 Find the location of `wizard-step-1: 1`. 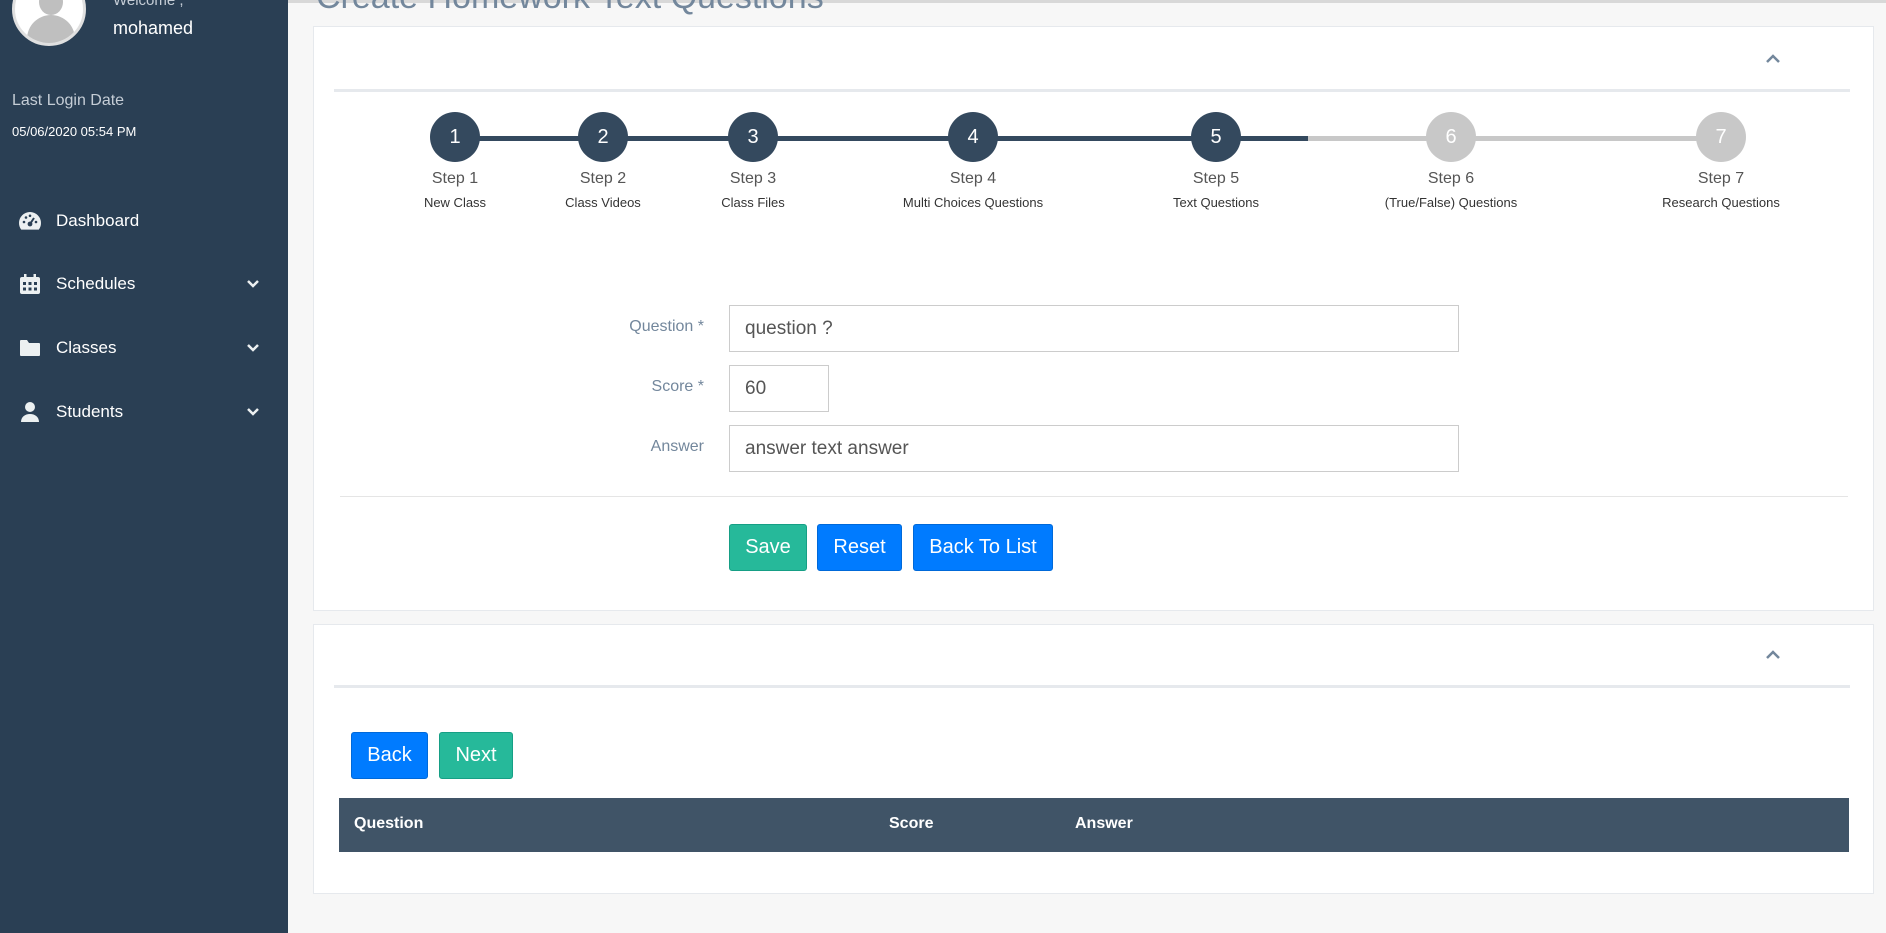

wizard-step-1: 1 is located at coordinates (455, 137).